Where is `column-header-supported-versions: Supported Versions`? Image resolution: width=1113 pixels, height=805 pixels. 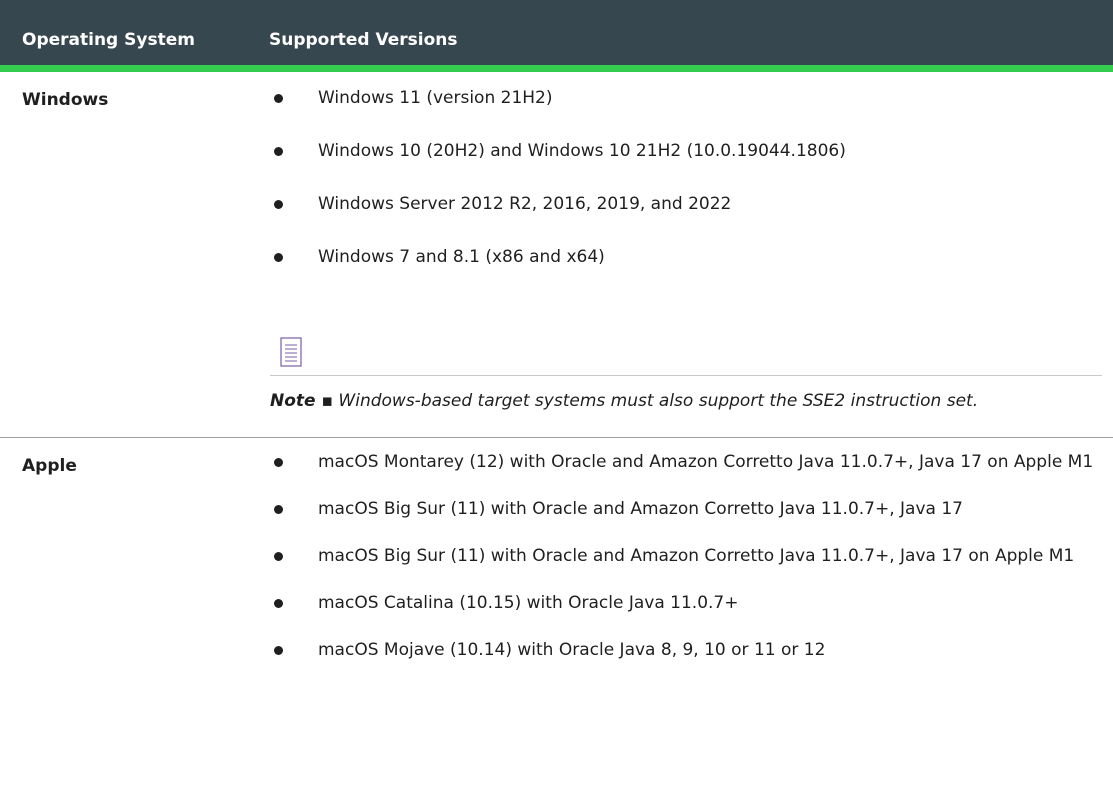
column-header-supported-versions: Supported Versions is located at coordinates (363, 40).